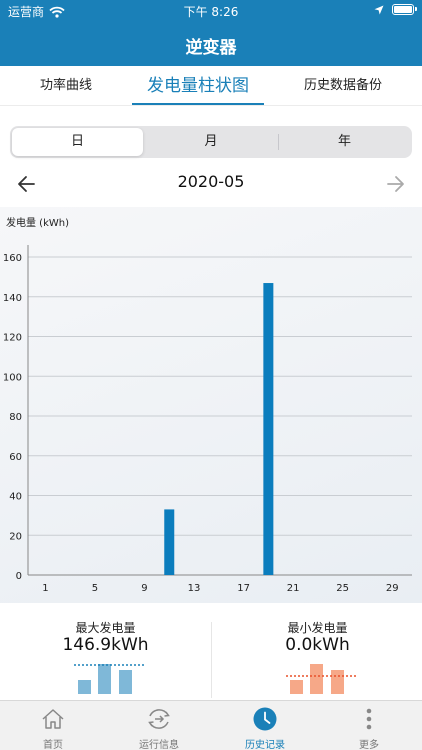  I want to click on location-arrow-icon, so click(379, 9).